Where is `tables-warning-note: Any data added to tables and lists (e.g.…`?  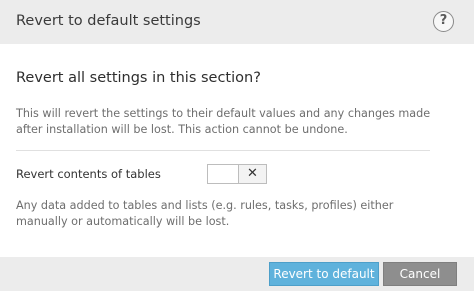 tables-warning-note: Any data added to tables and lists (e.g.… is located at coordinates (205, 213).